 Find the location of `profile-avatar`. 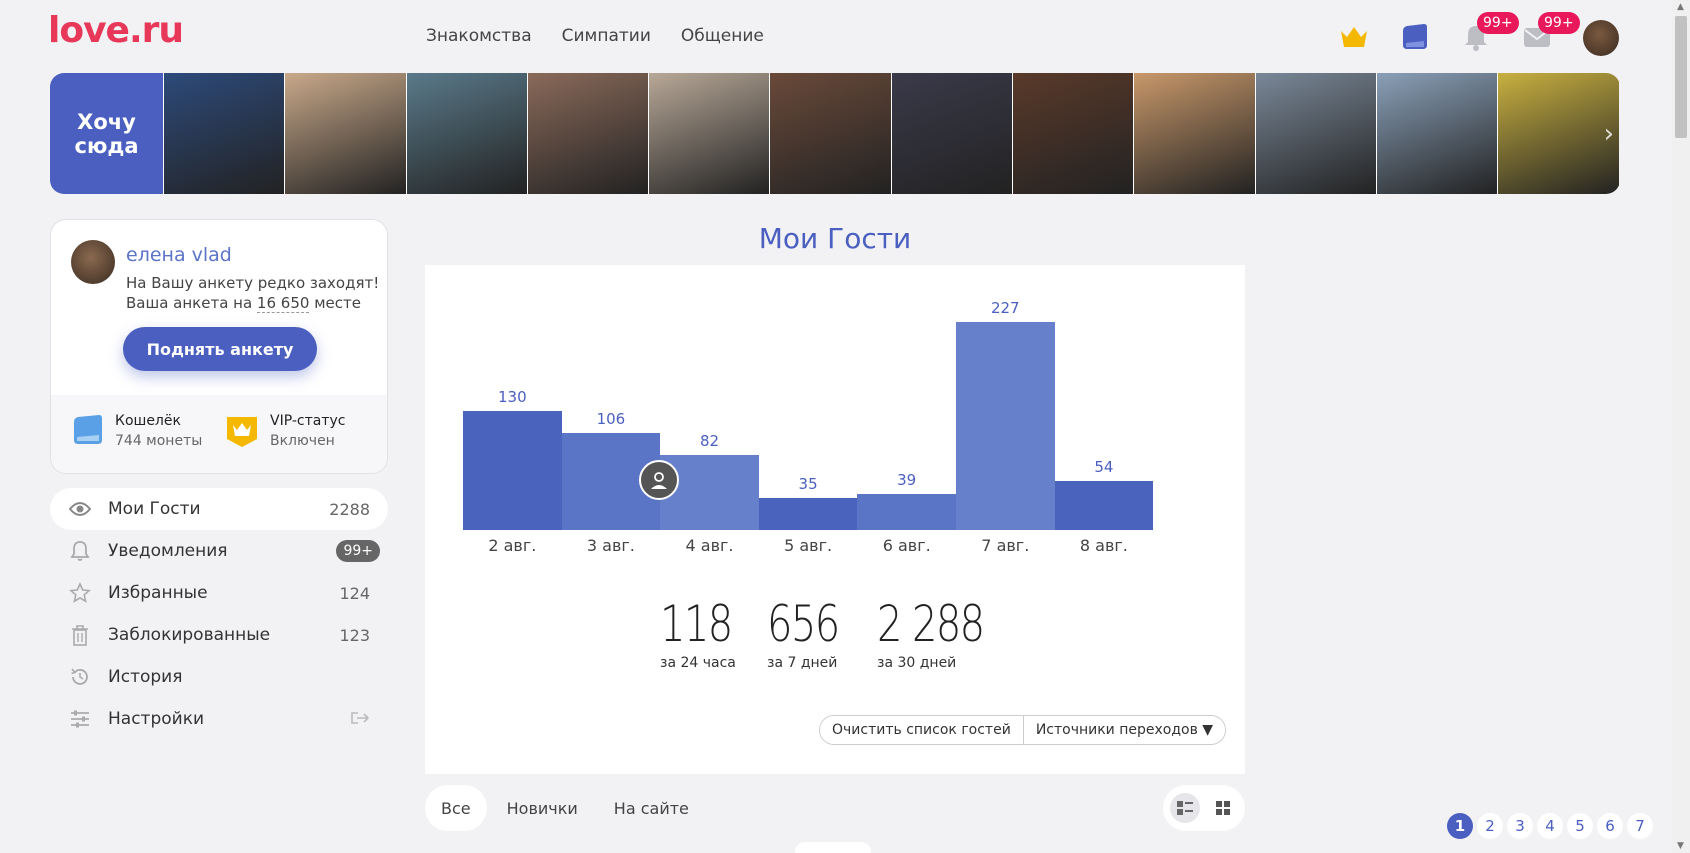

profile-avatar is located at coordinates (93, 262).